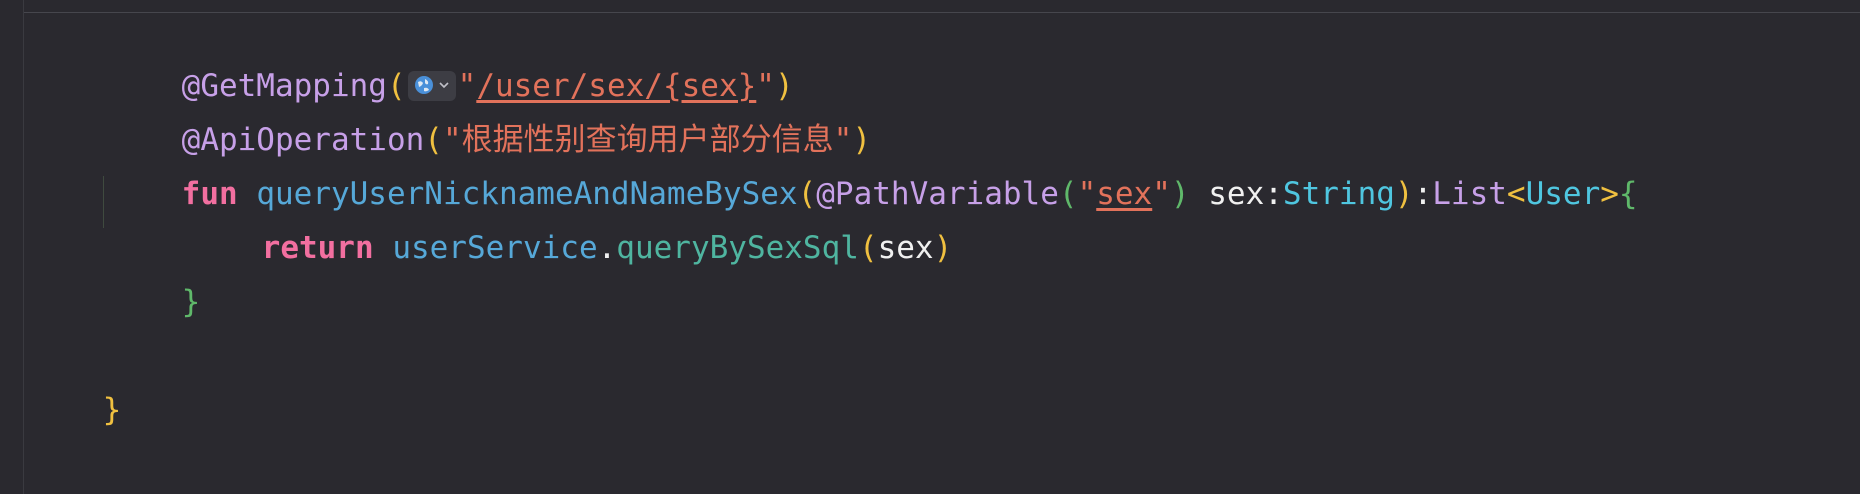 Image resolution: width=1860 pixels, height=494 pixels. Describe the element at coordinates (1423, 194) in the screenshot. I see `return-colon: :` at that location.